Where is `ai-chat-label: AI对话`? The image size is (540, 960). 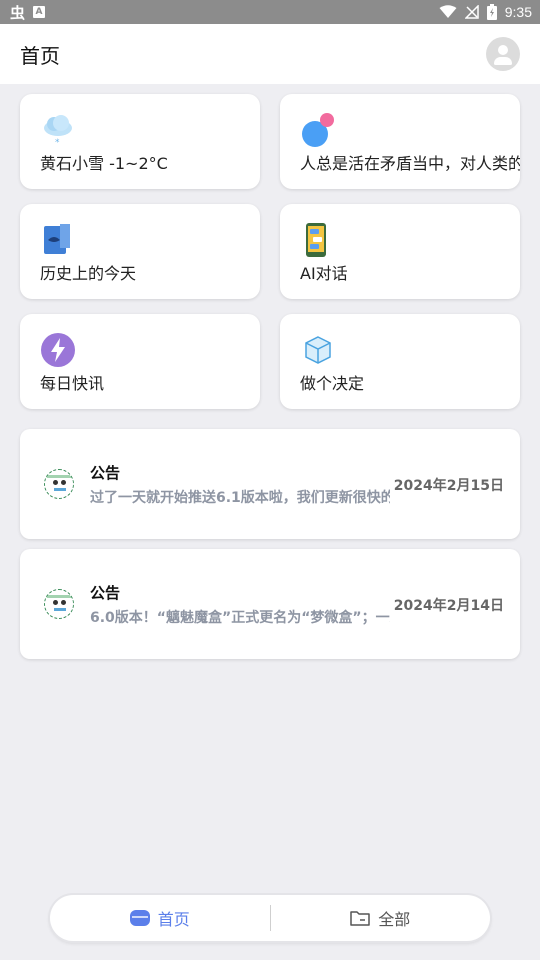
ai-chat-label: AI对话 is located at coordinates (324, 273).